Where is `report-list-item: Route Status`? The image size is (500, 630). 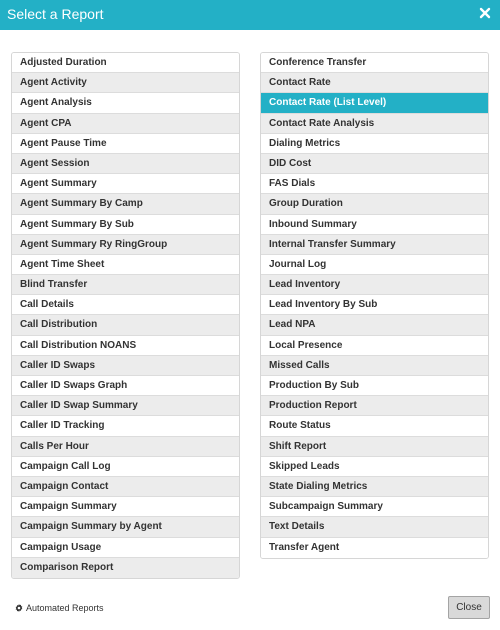 report-list-item: Route Status is located at coordinates (374, 426).